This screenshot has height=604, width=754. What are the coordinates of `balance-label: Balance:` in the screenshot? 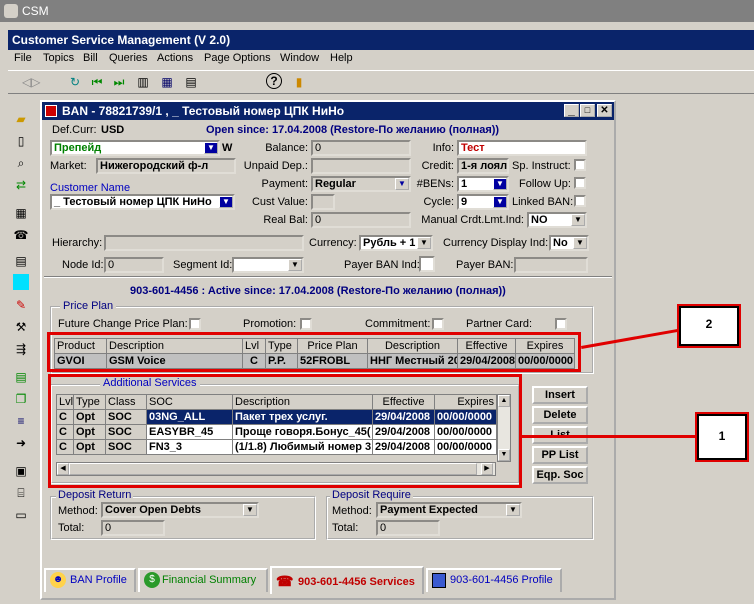 It's located at (286, 148).